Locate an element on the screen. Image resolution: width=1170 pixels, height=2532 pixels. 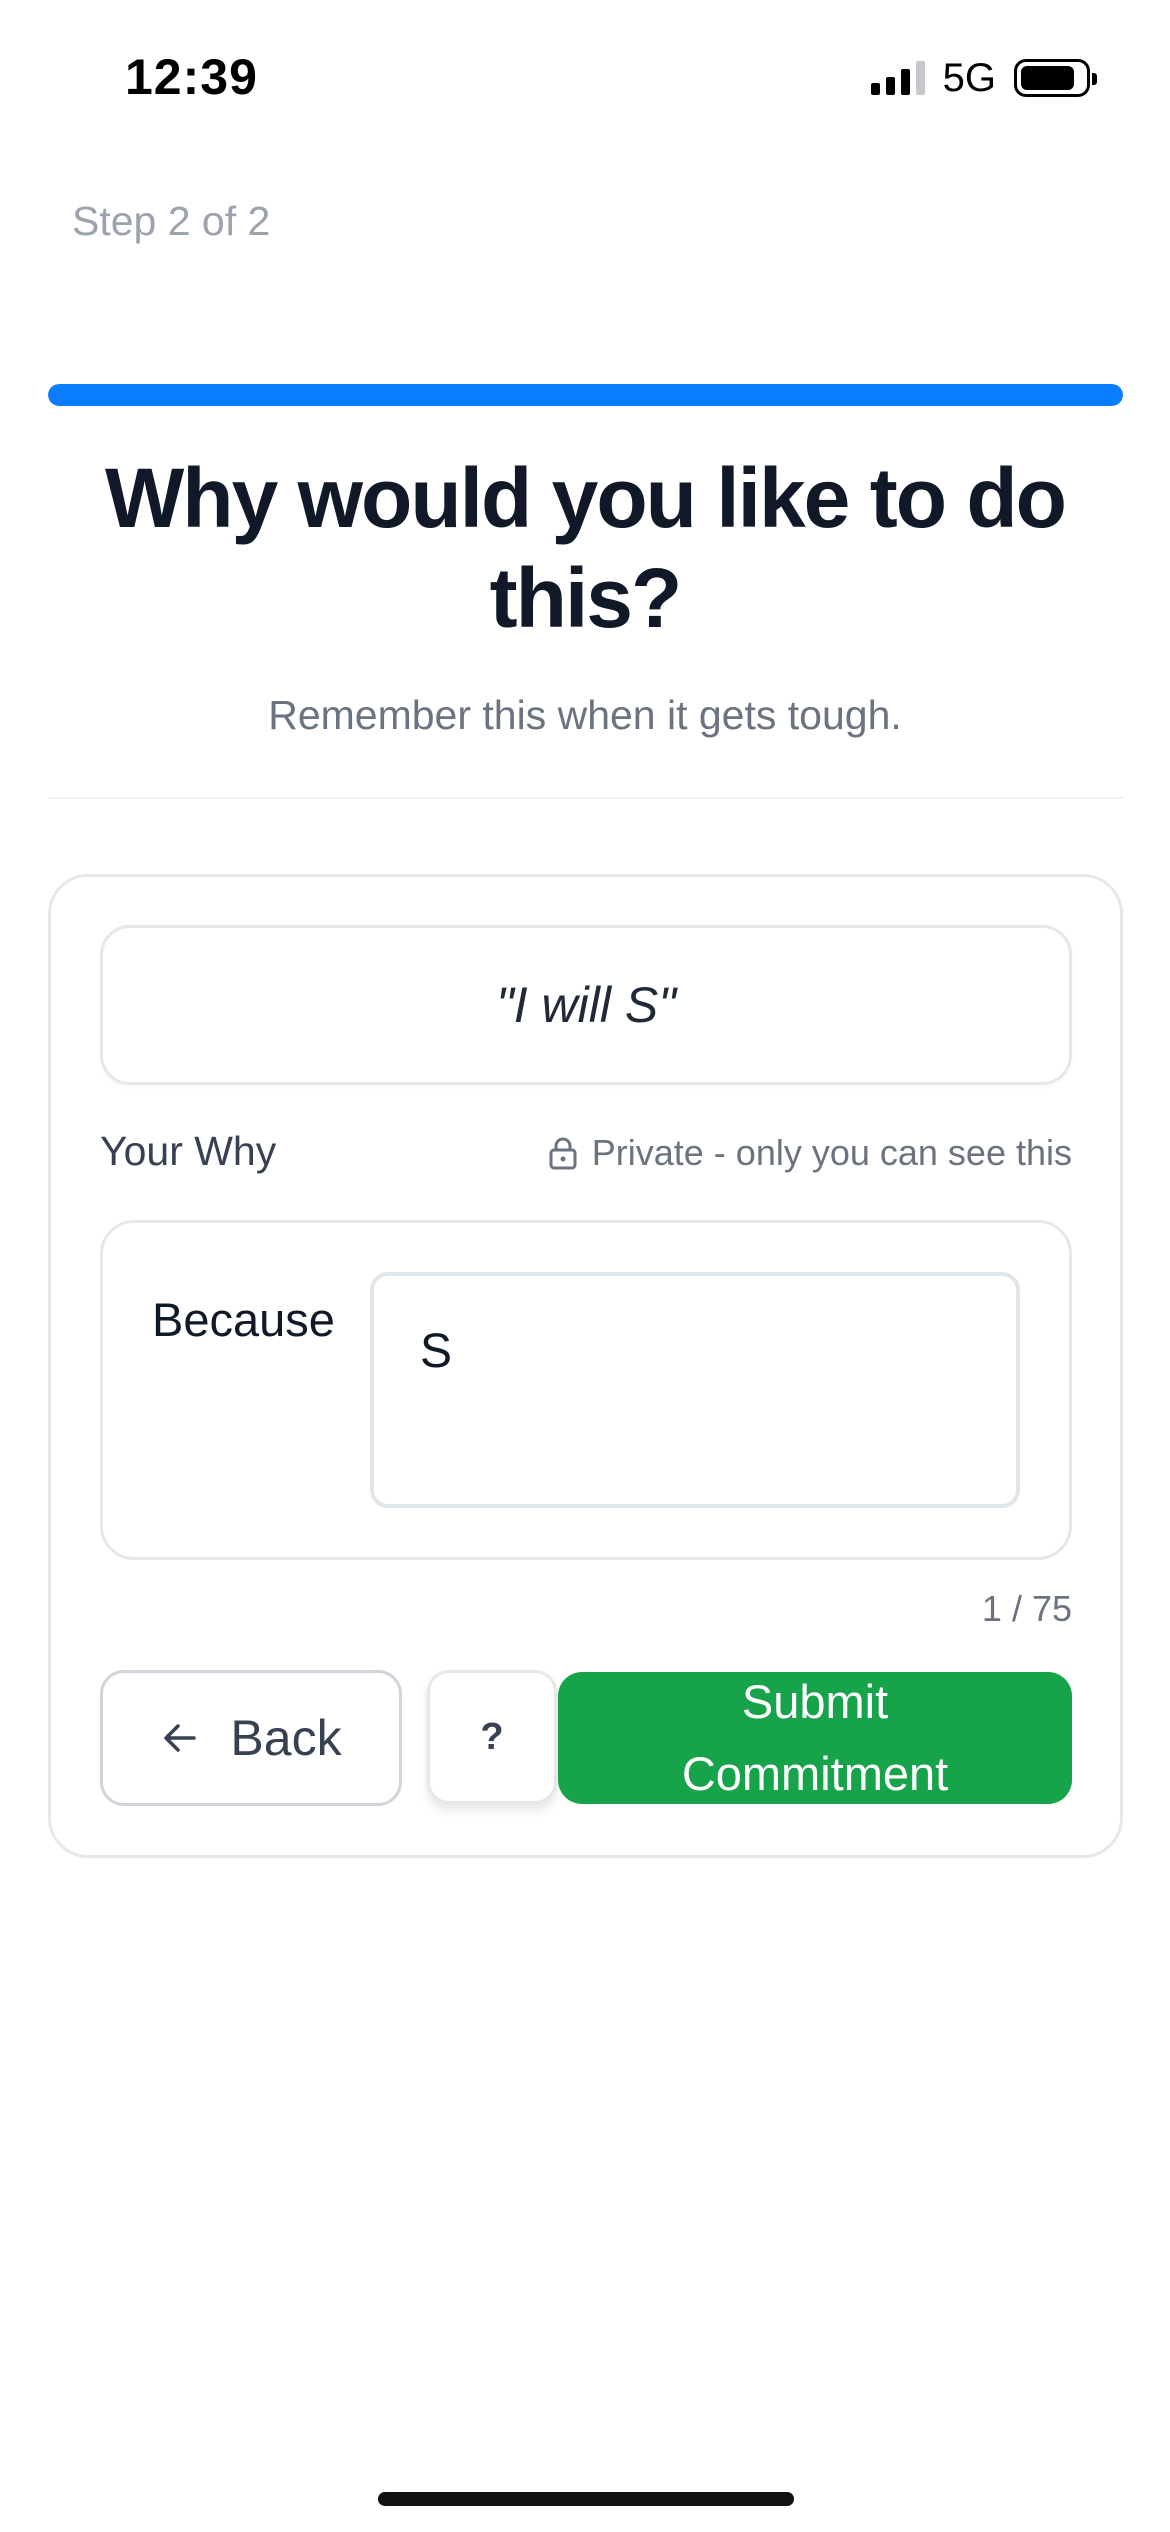
progress-bar is located at coordinates (585, 395).